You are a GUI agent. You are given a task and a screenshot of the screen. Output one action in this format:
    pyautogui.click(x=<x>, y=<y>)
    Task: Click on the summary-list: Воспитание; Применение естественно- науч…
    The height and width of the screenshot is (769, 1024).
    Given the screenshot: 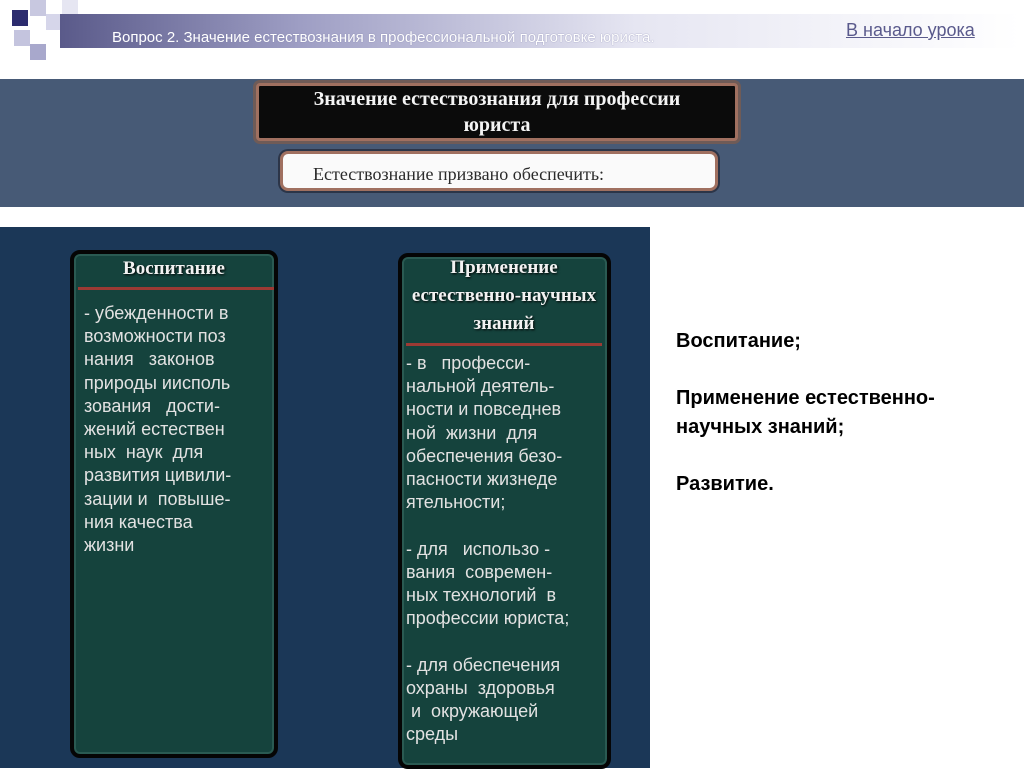 What is the action you would take?
    pyautogui.click(x=805, y=427)
    